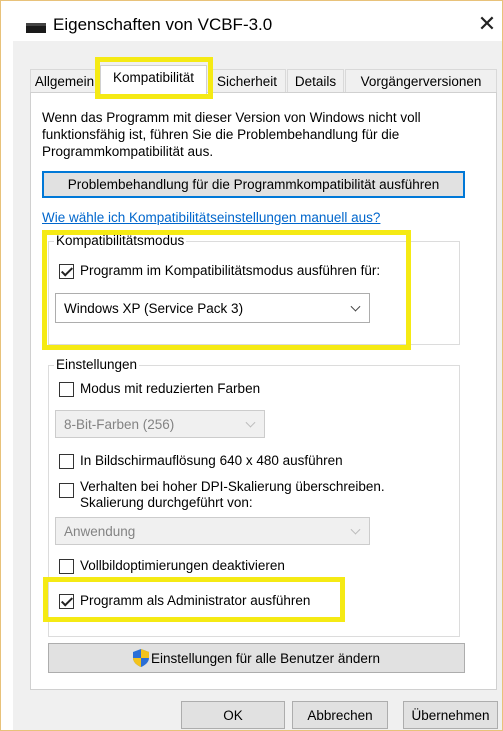 The image size is (503, 731). I want to click on resolution-checkbox, so click(66, 461).